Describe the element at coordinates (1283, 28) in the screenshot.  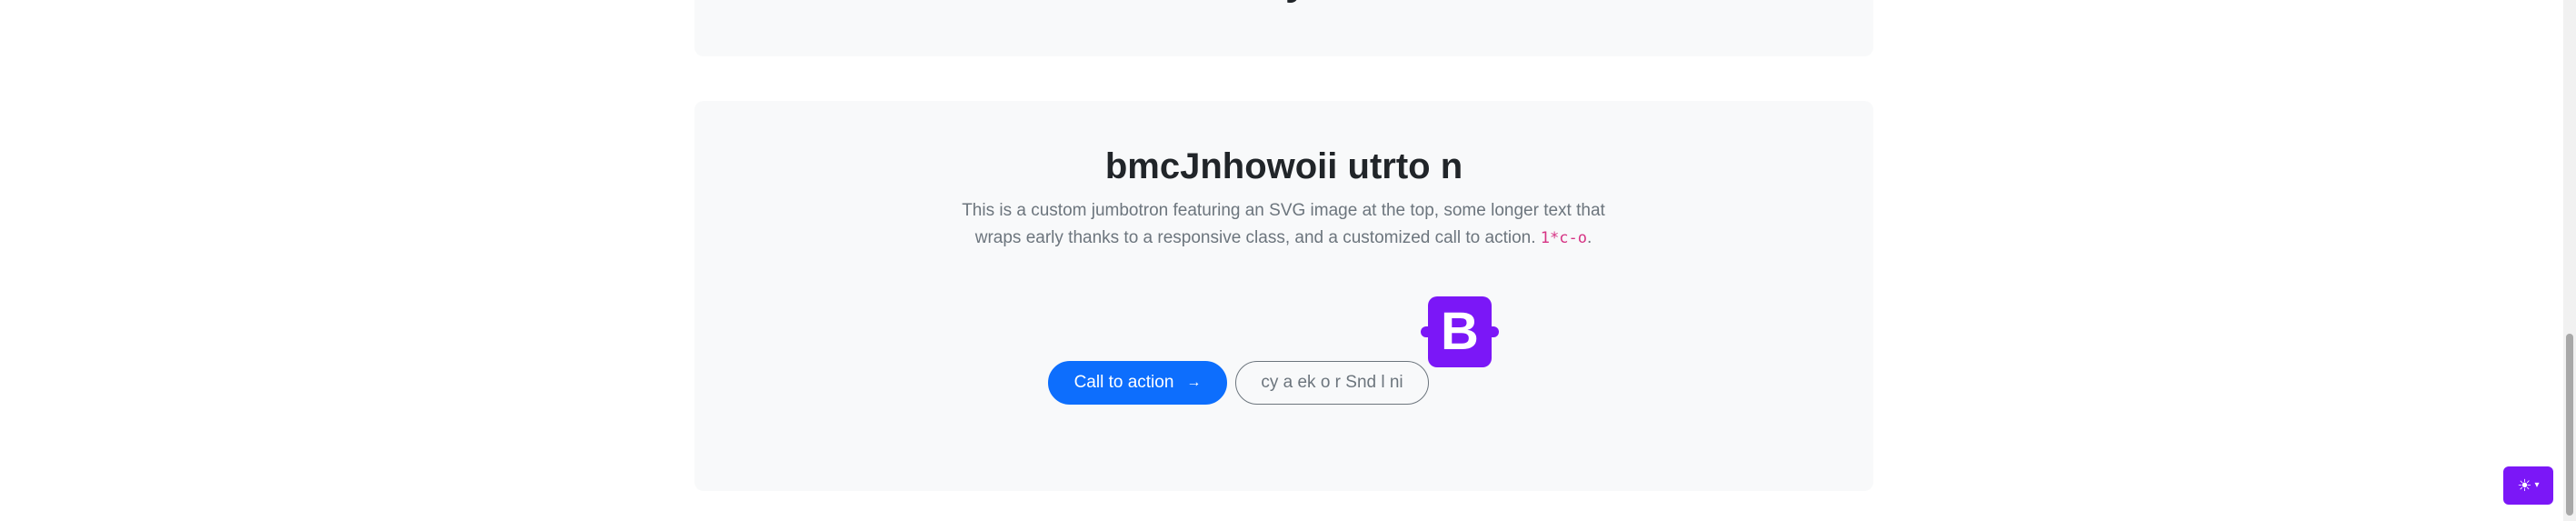
I see `top-card: y` at that location.